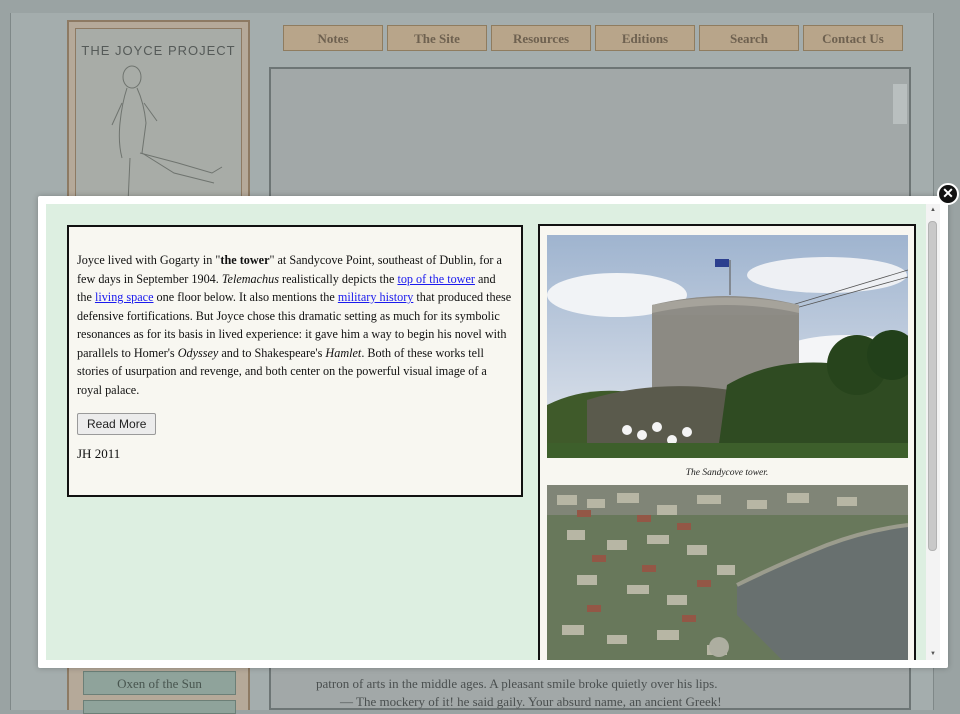 The image size is (960, 714). I want to click on nav-tab-the-site: The Site, so click(437, 38).